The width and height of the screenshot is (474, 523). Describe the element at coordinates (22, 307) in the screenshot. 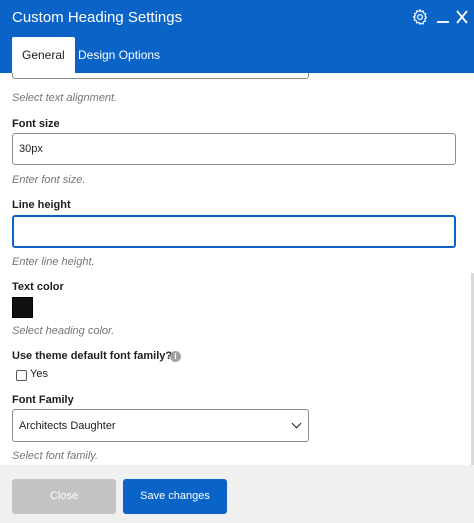

I see `text-color-swatch` at that location.